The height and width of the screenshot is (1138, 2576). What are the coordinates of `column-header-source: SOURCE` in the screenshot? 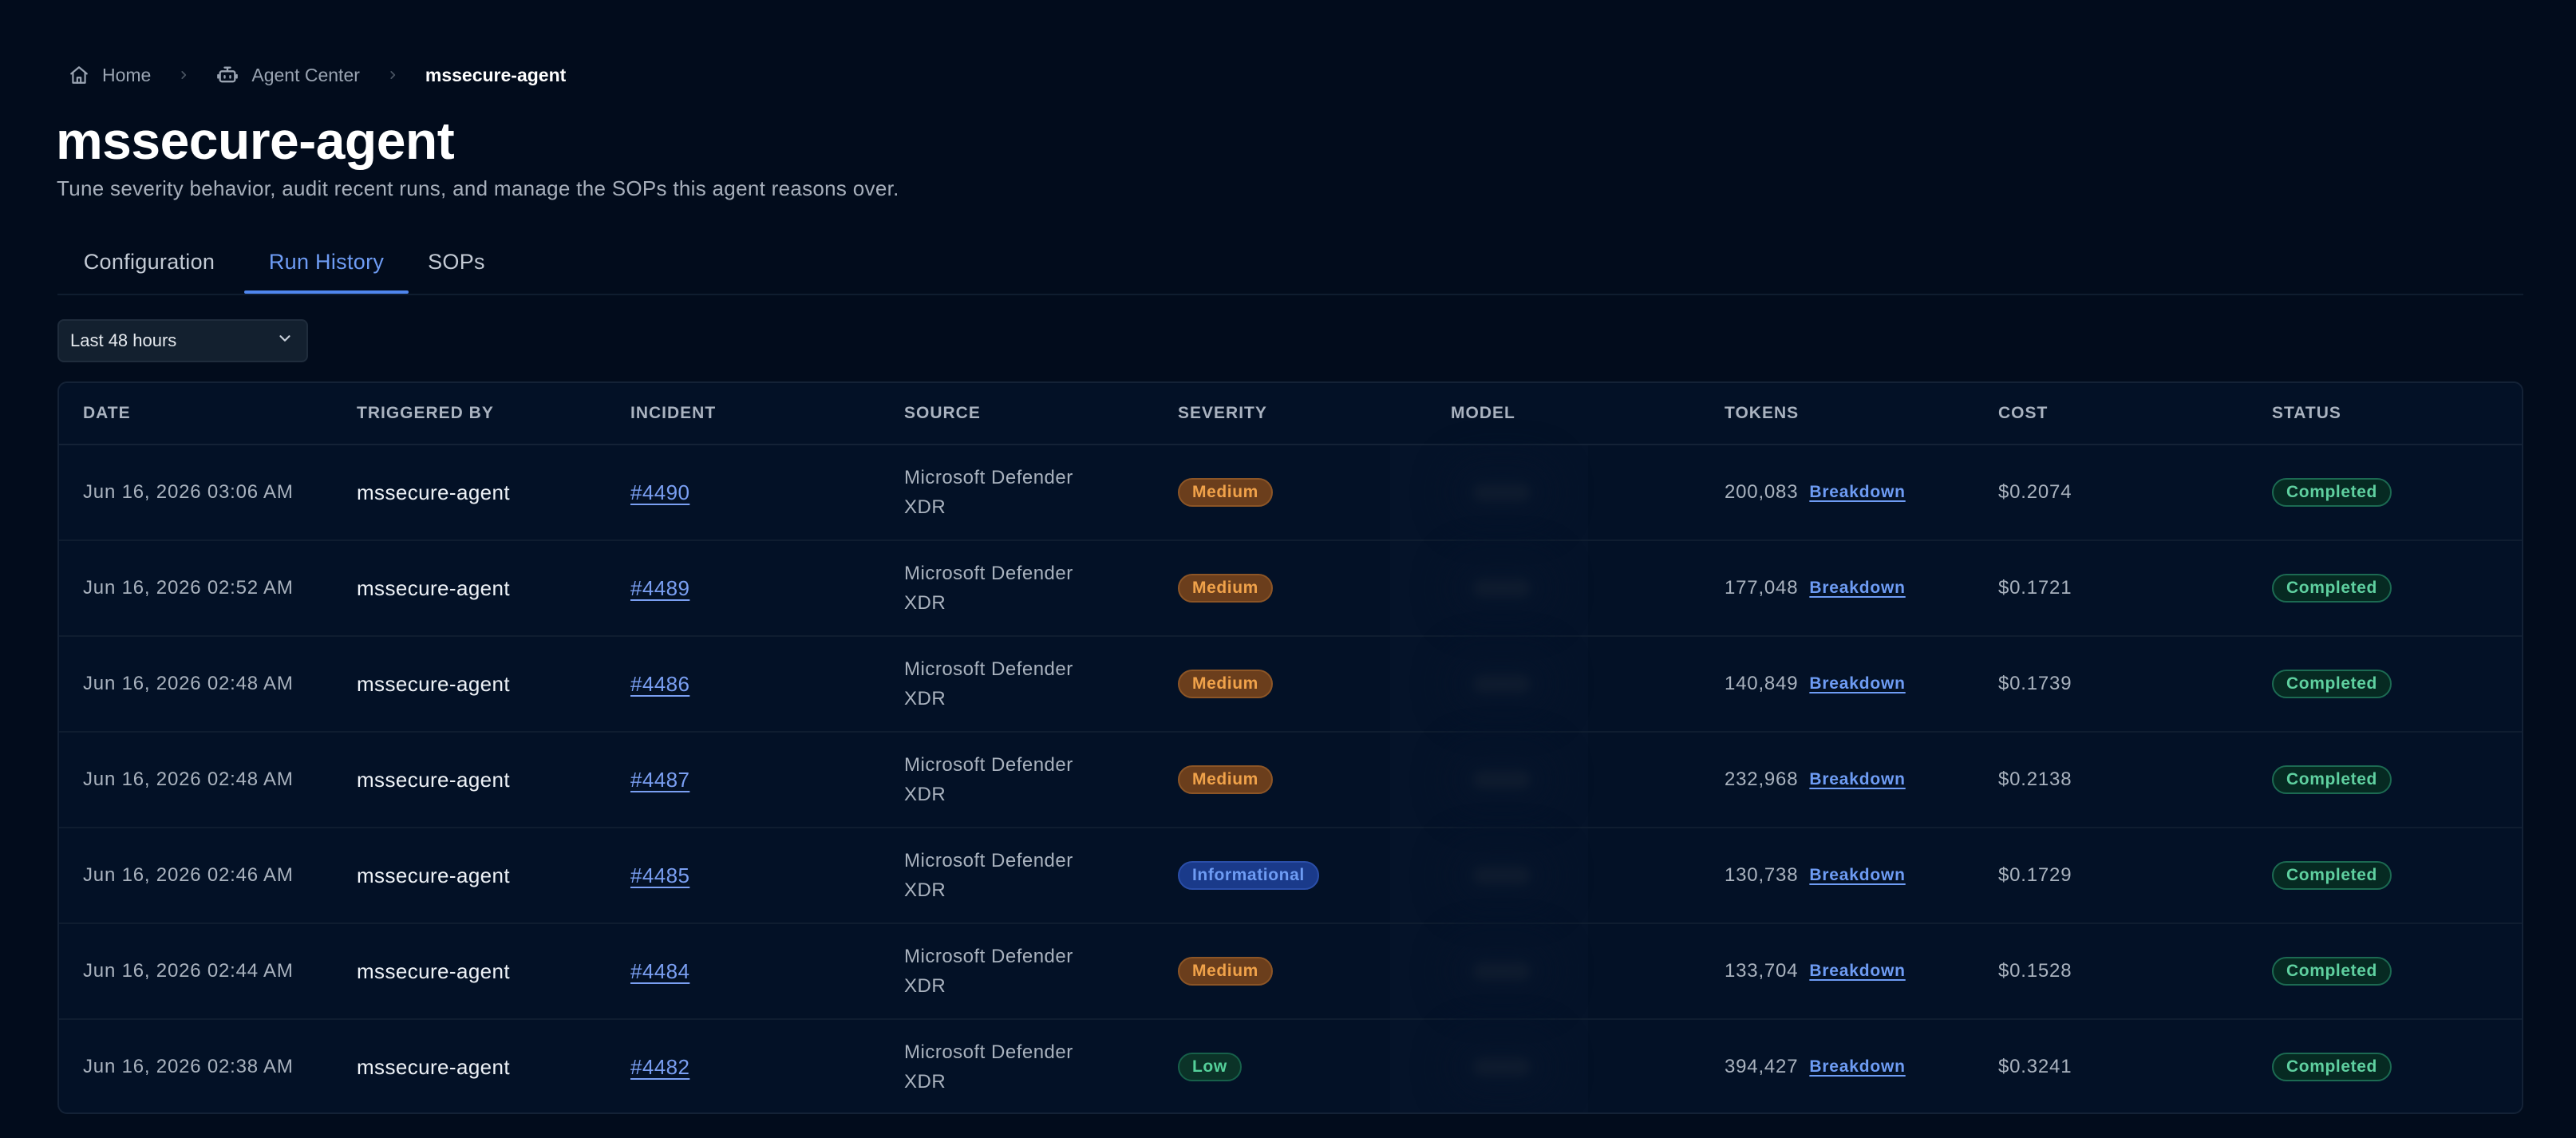 It's located at (942, 413).